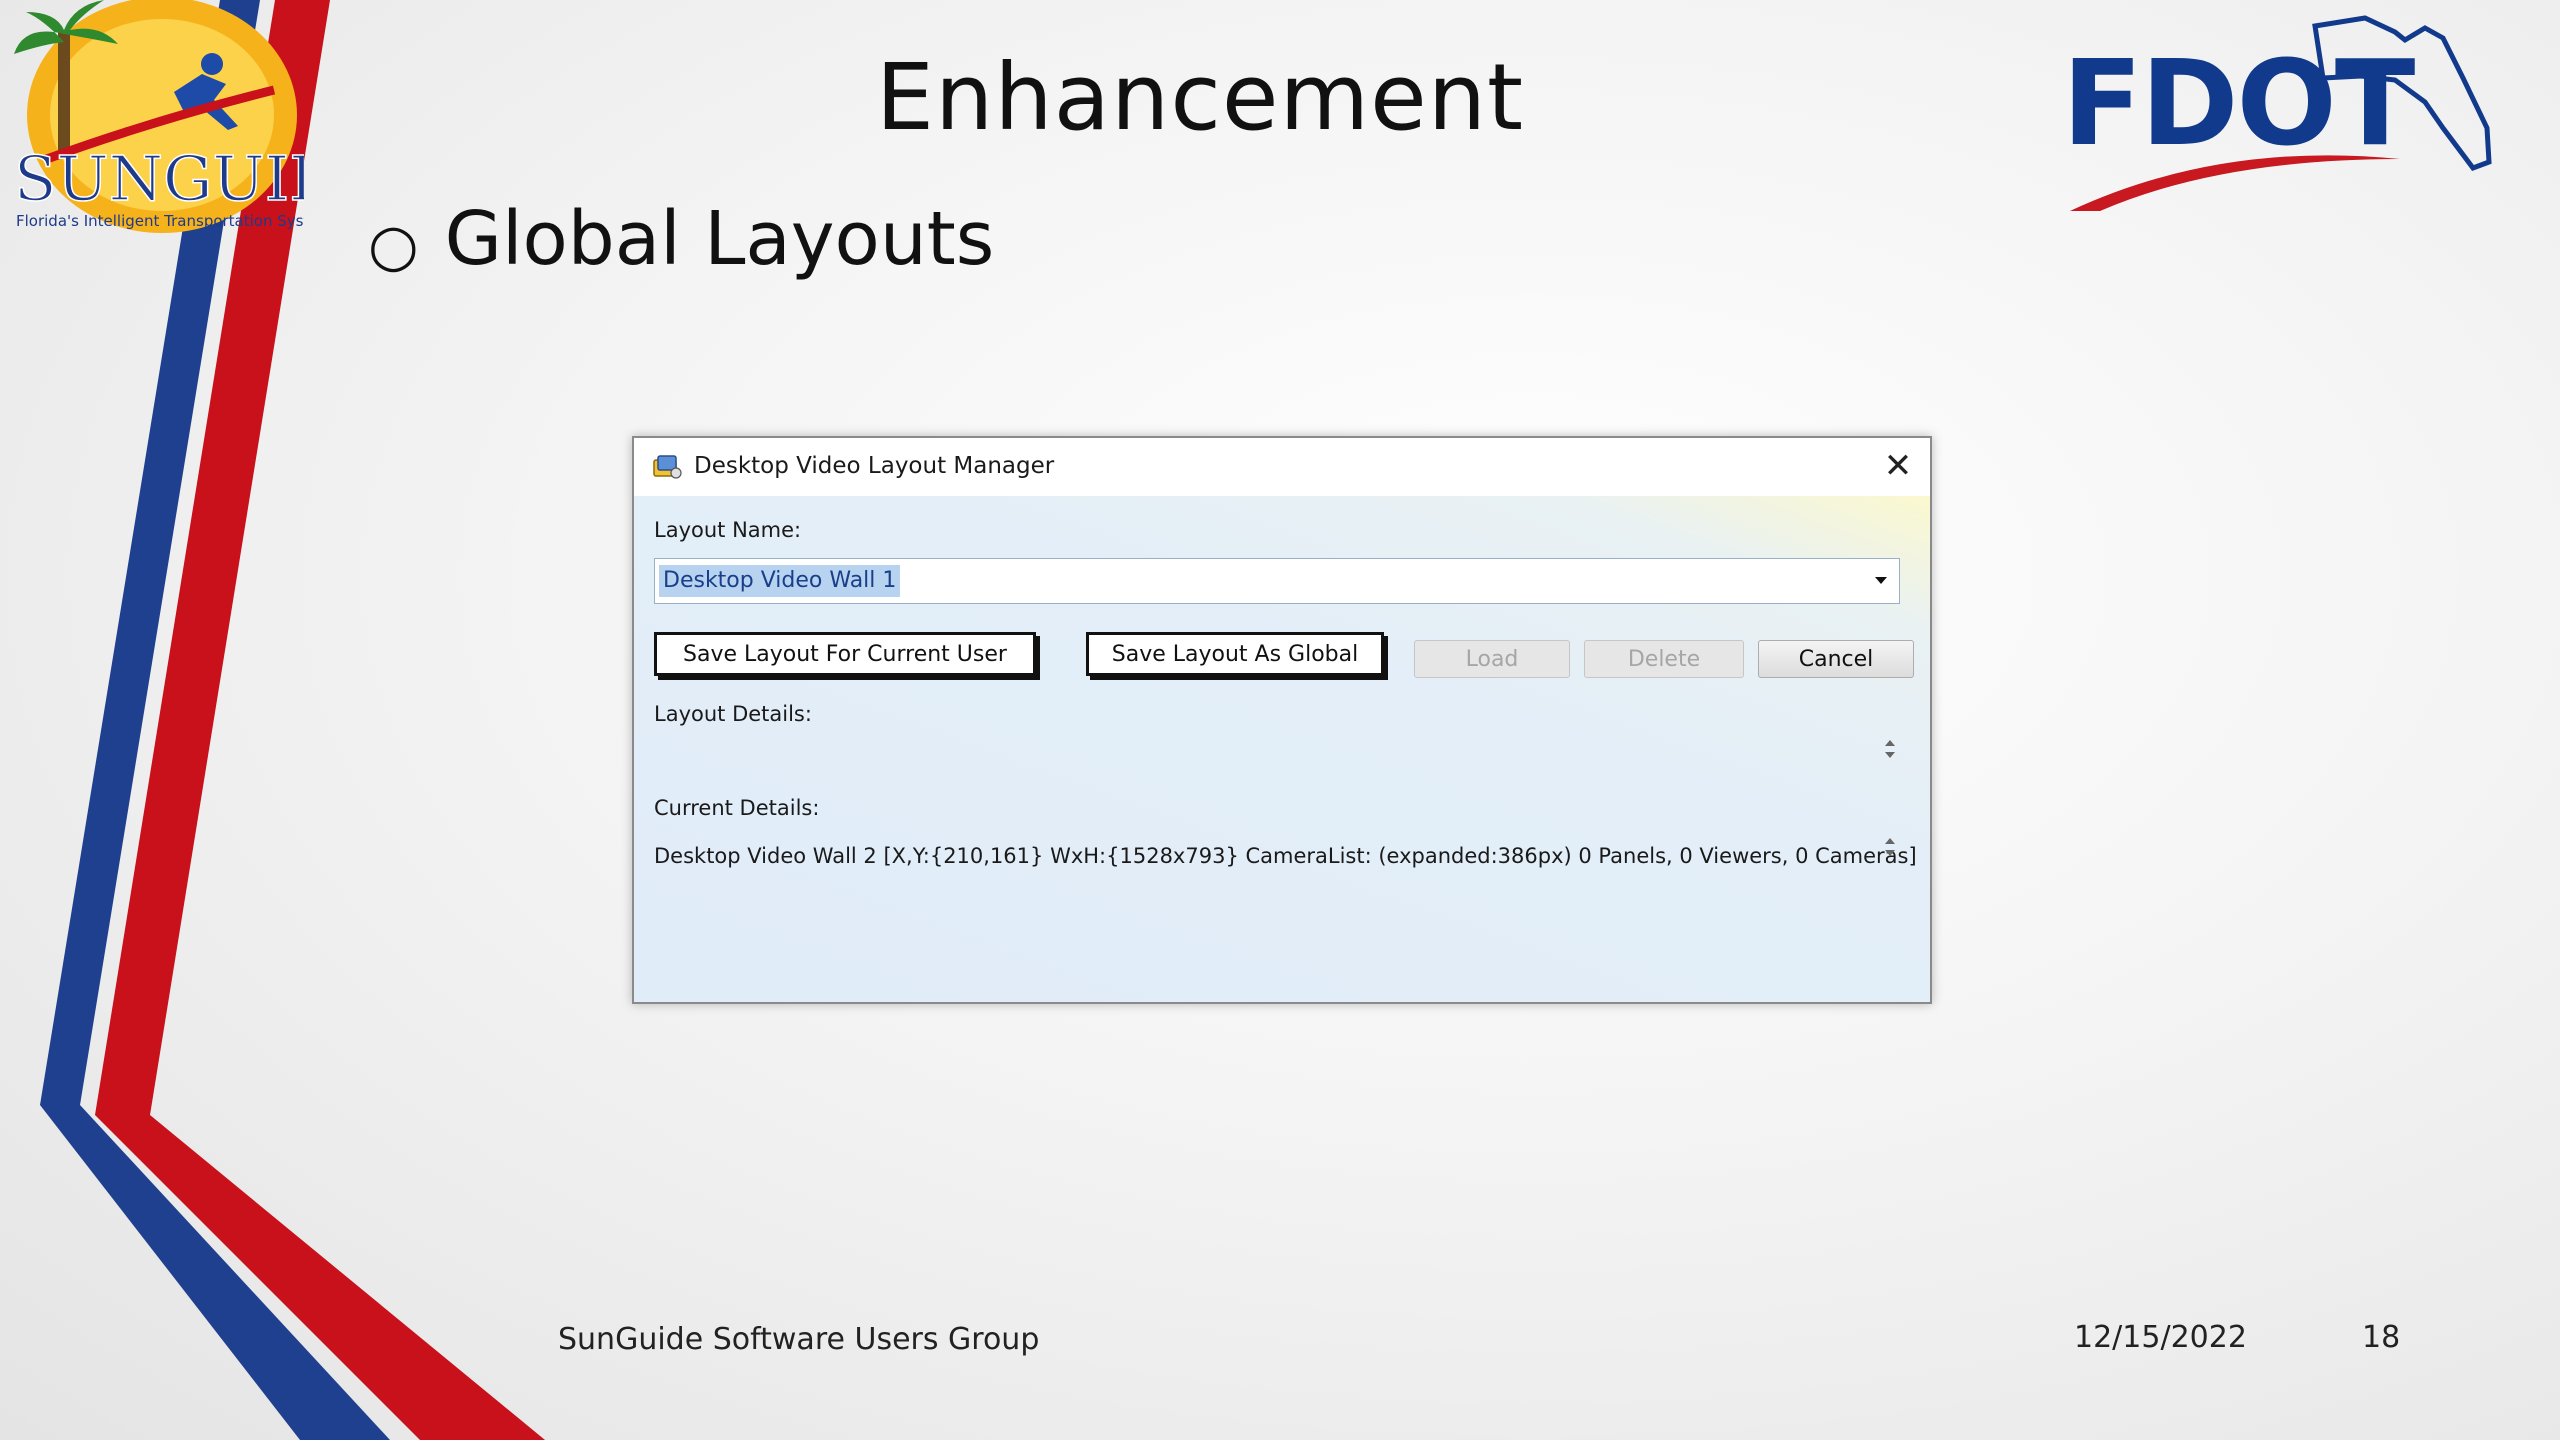  What do you see at coordinates (1200, 97) in the screenshot?
I see `slide-title: Enhancement` at bounding box center [1200, 97].